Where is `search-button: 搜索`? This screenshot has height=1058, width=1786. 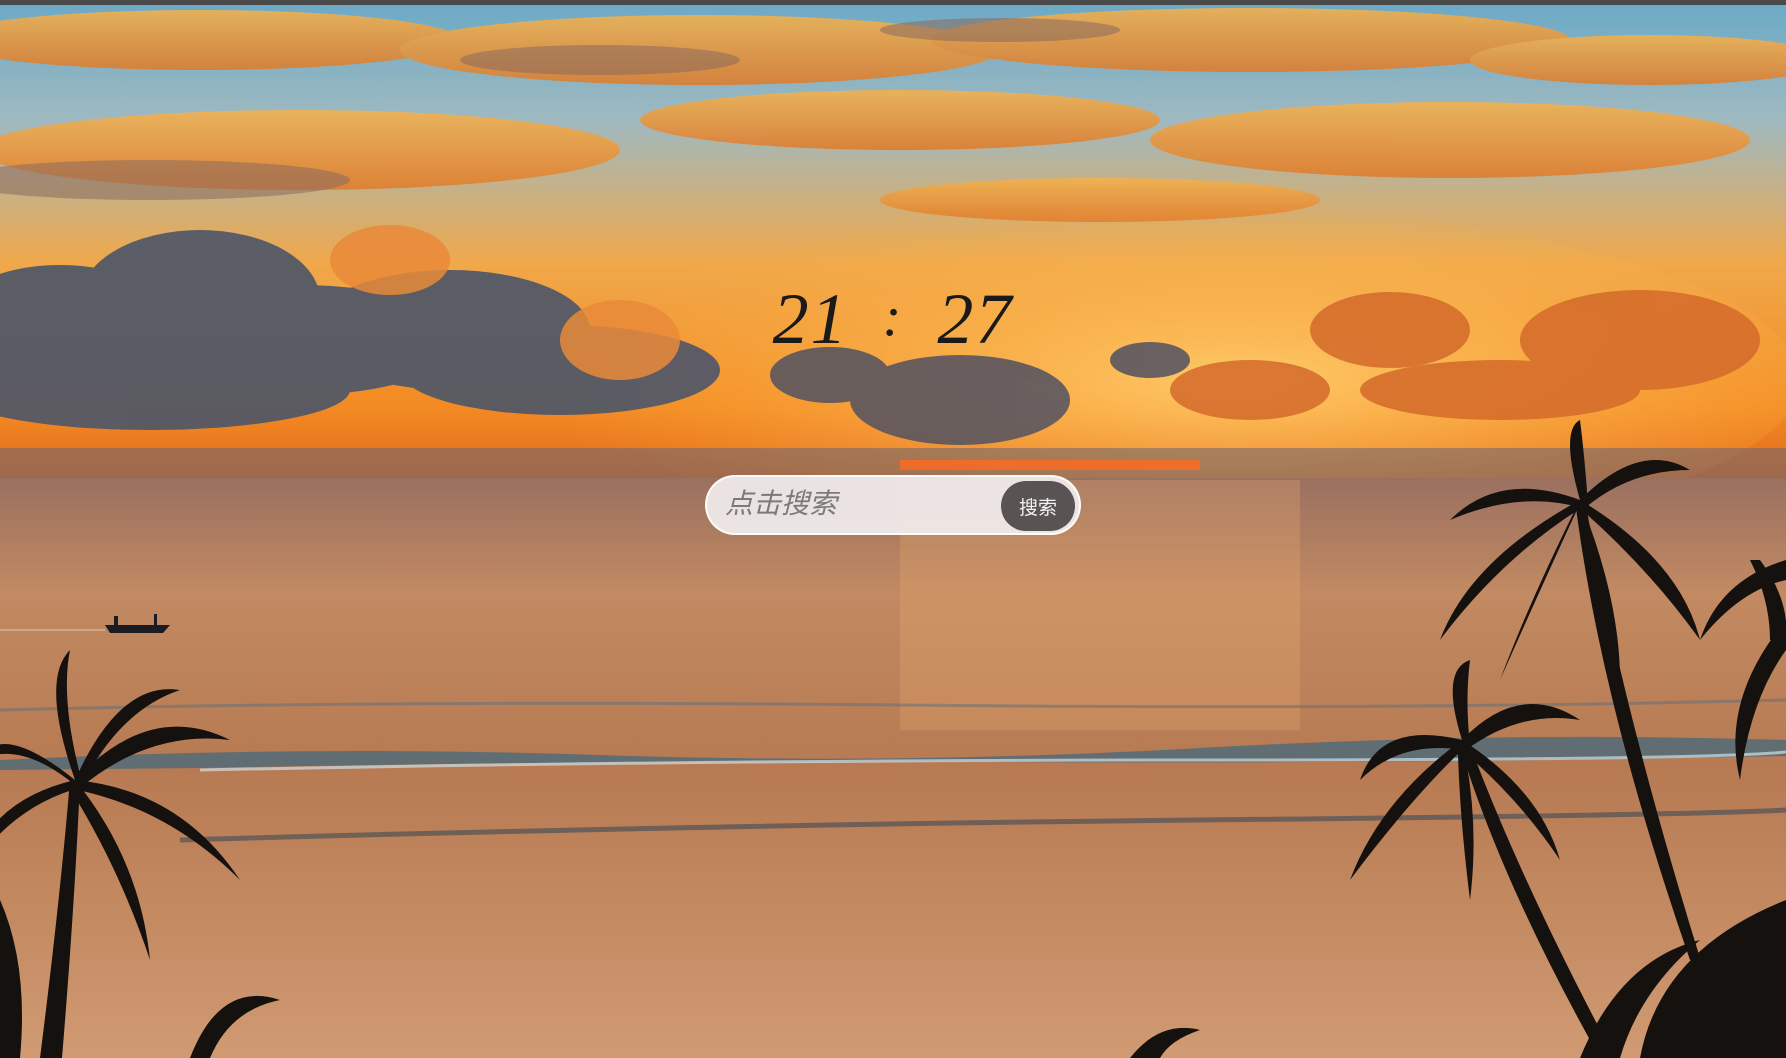
search-button: 搜索 is located at coordinates (1038, 506).